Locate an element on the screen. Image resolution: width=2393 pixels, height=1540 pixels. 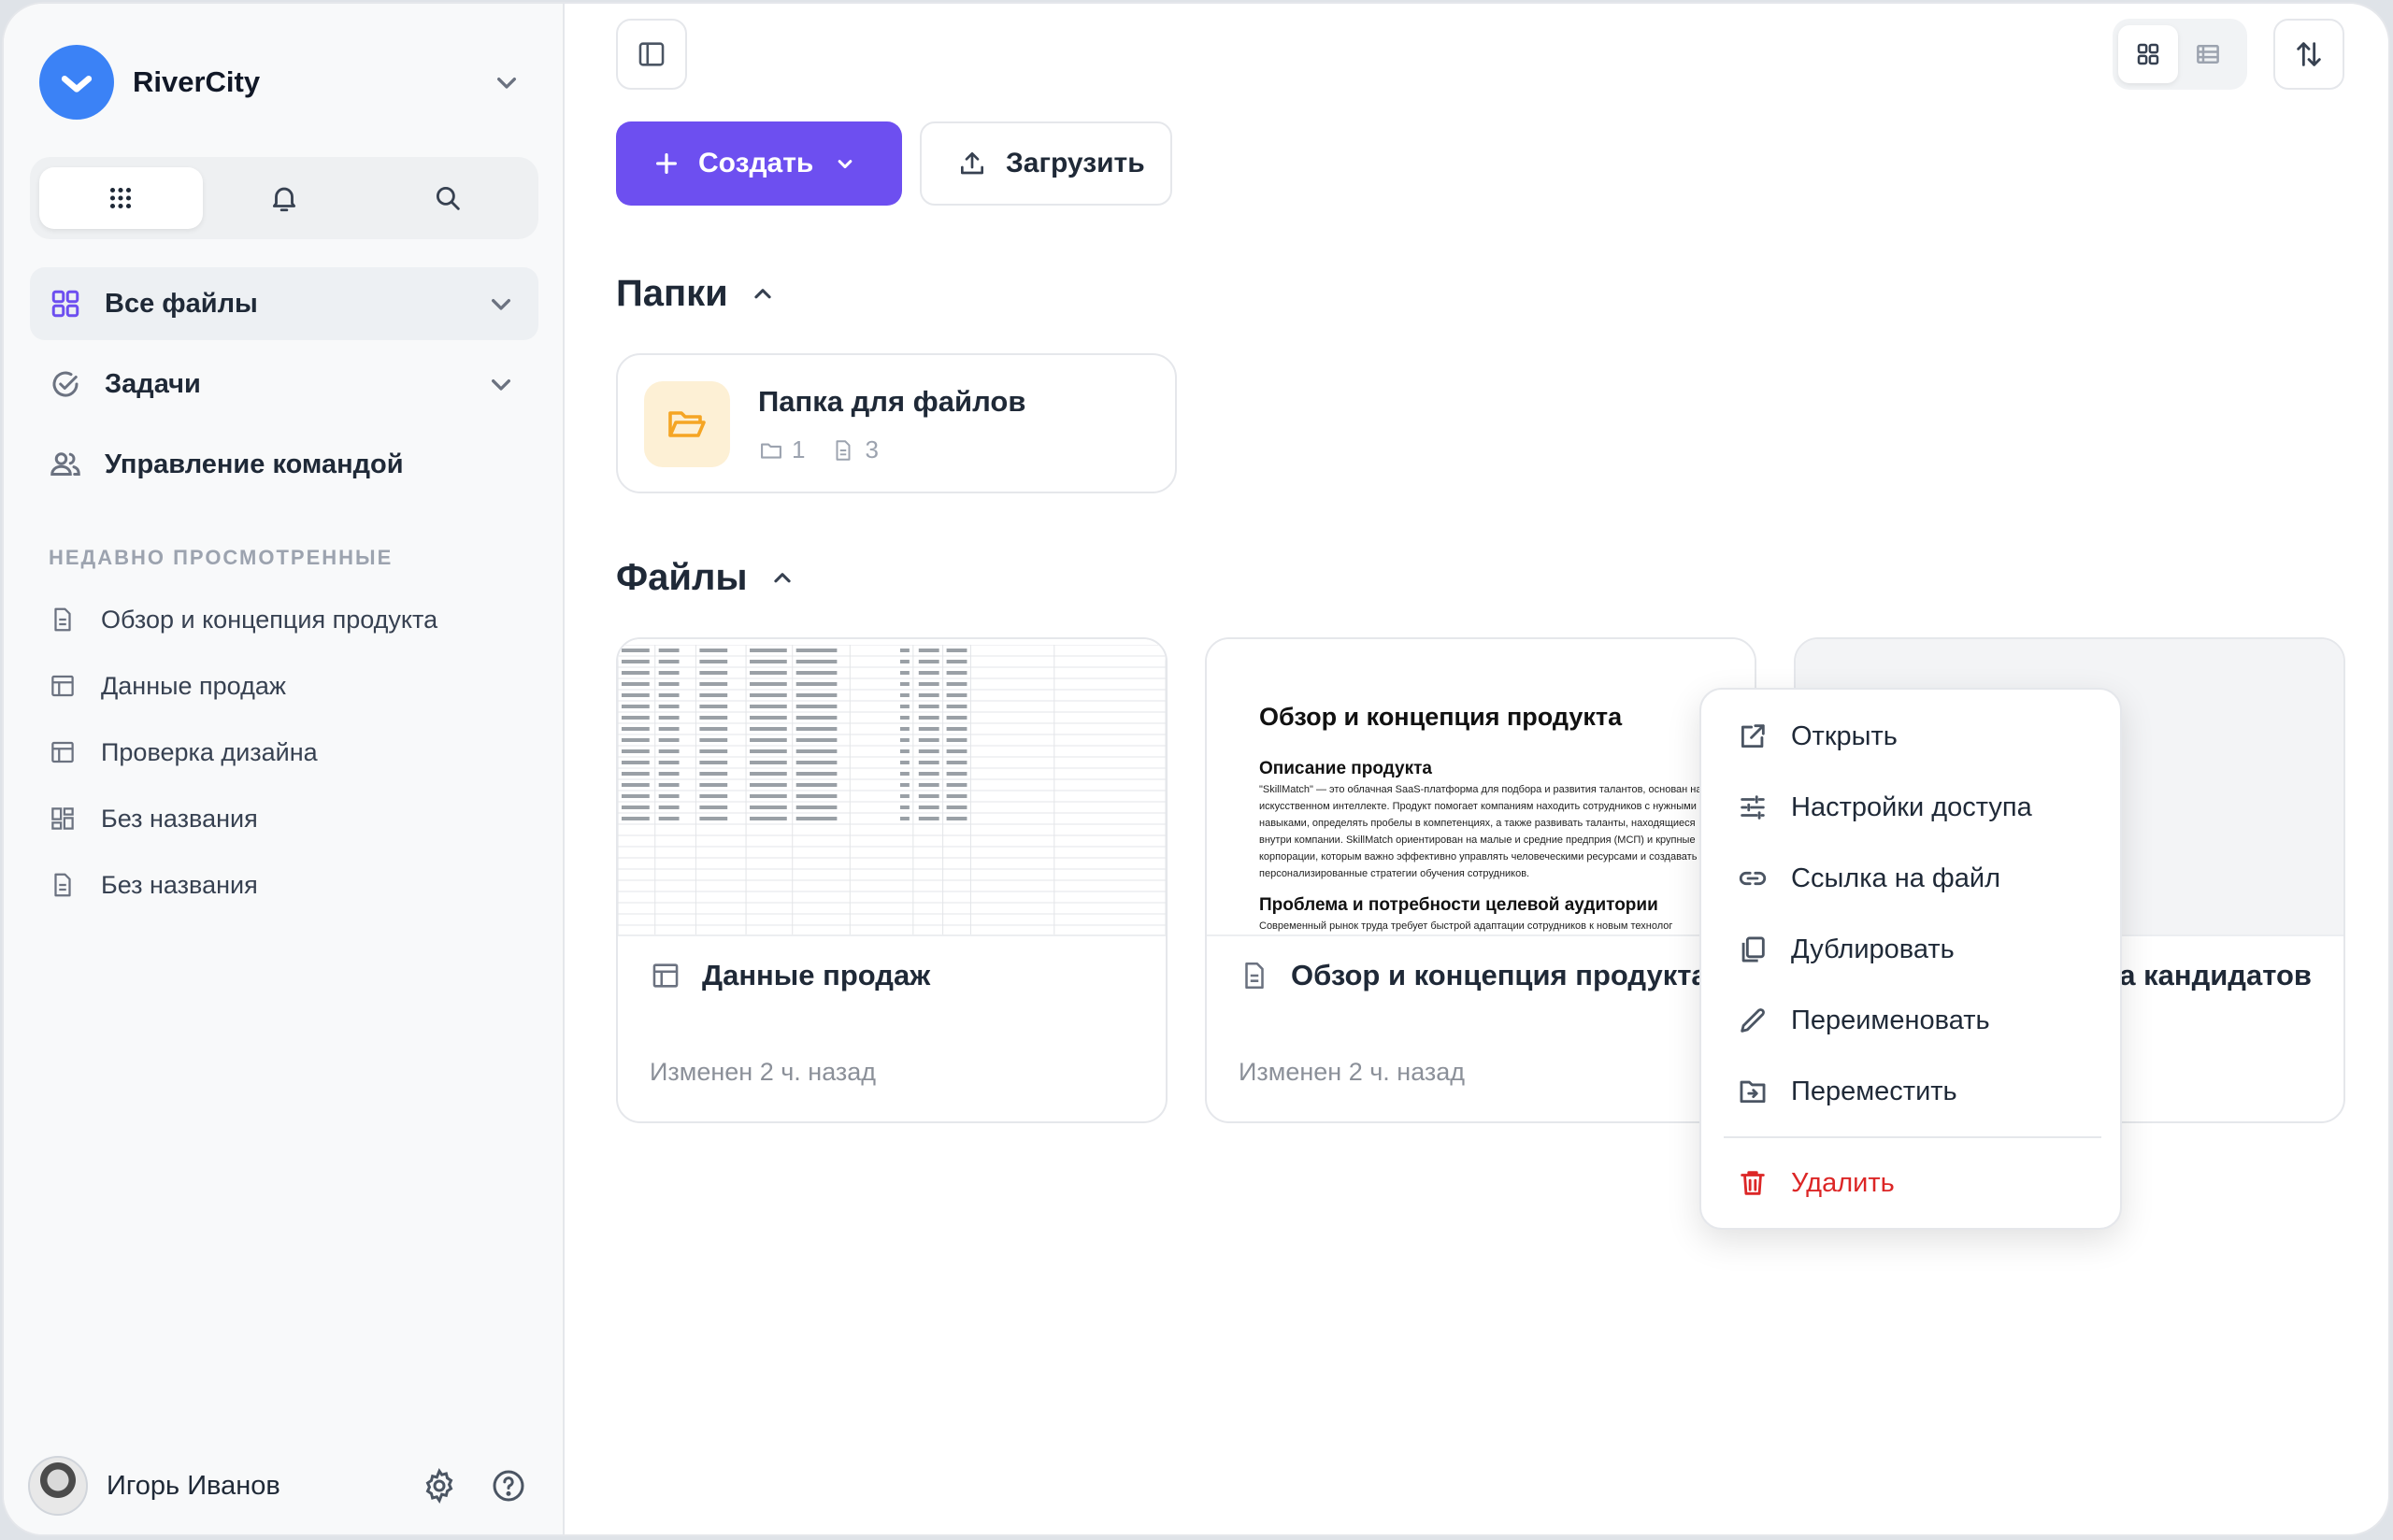
recent-item-label: Проверка дизайна is located at coordinates (209, 751).